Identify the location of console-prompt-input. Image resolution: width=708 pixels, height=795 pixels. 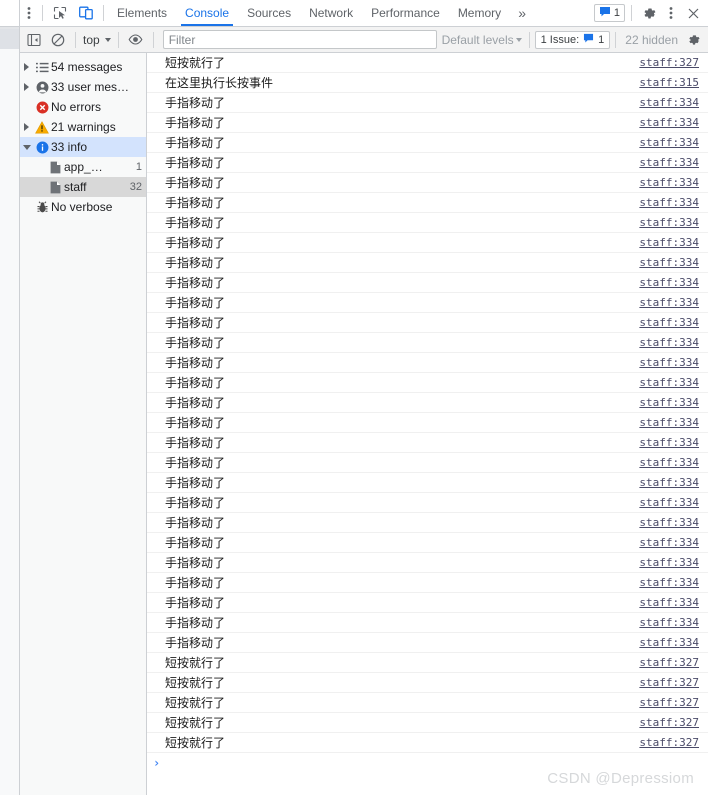
(436, 763).